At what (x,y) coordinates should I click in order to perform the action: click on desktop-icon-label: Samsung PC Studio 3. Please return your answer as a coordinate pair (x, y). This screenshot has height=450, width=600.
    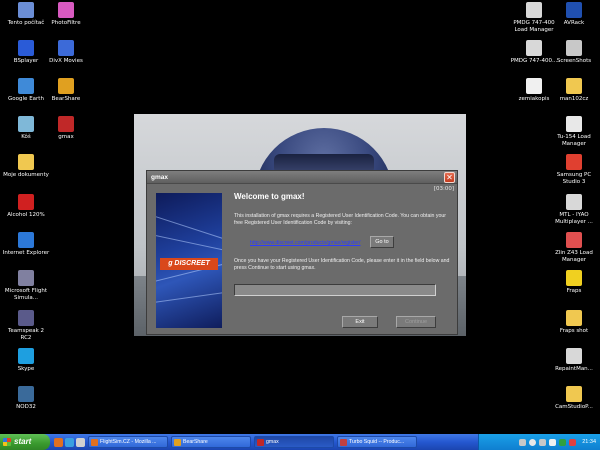
    Looking at the image, I should click on (574, 178).